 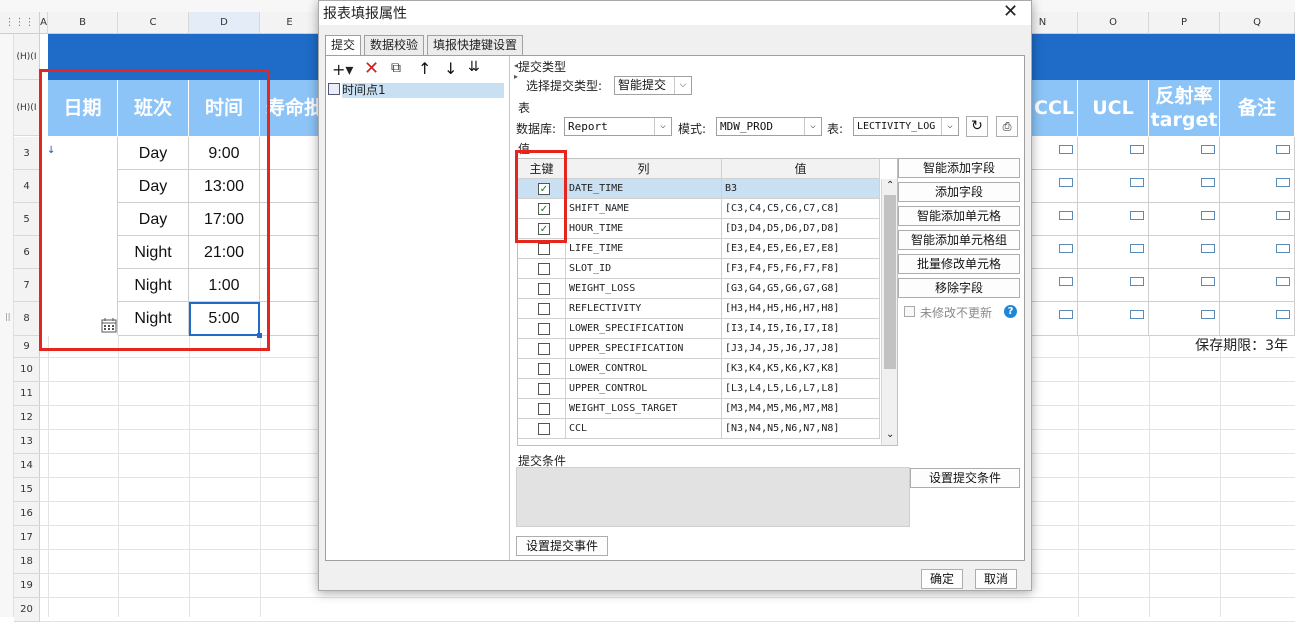 I want to click on row-header-11: 11, so click(x=27, y=394).